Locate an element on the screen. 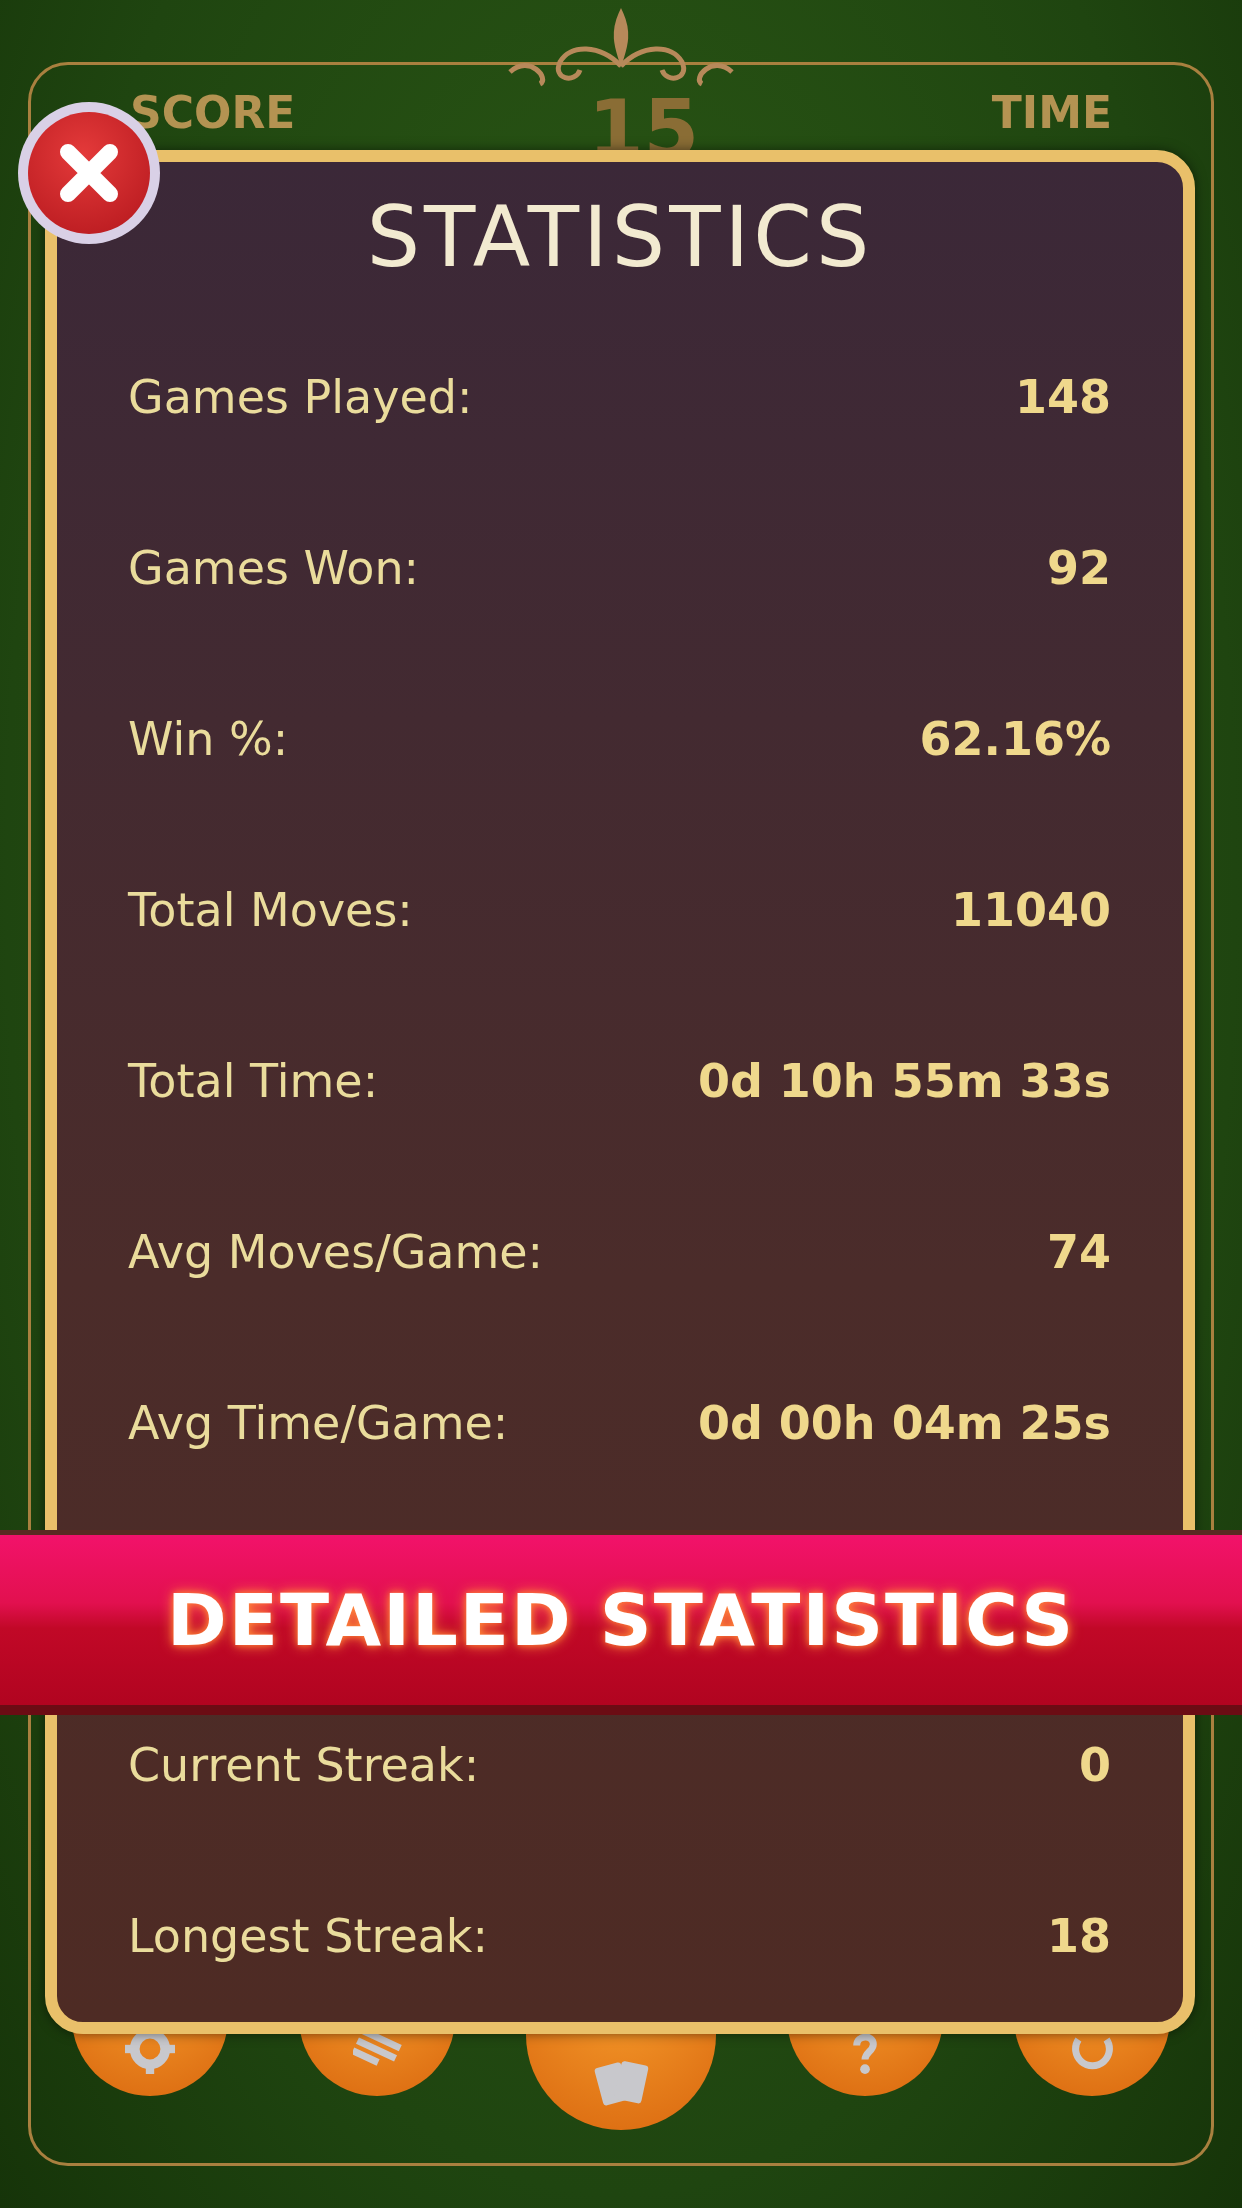  stat-label: Avg Moves/Game: is located at coordinates (336, 1252).